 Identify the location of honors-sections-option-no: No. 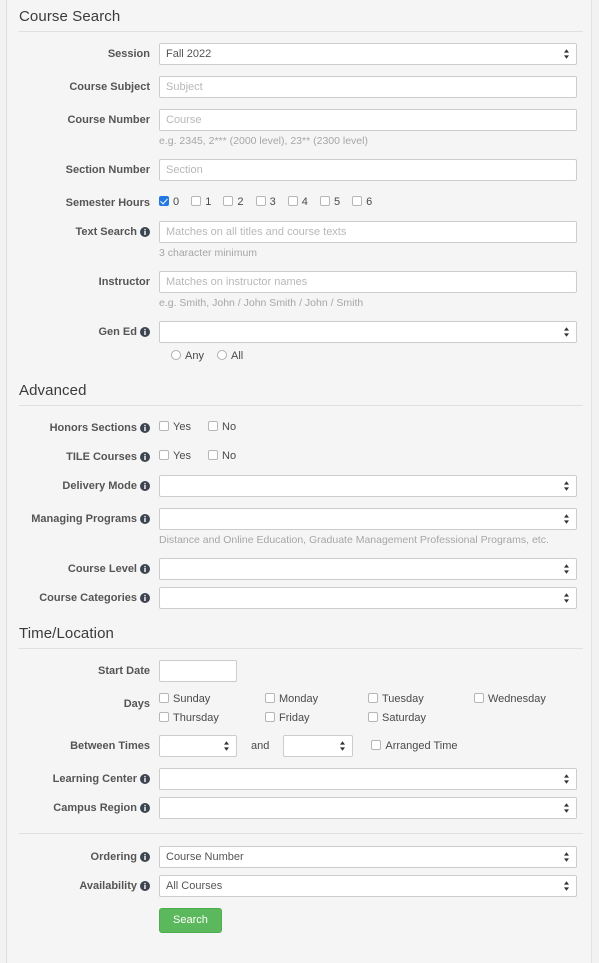
(222, 427).